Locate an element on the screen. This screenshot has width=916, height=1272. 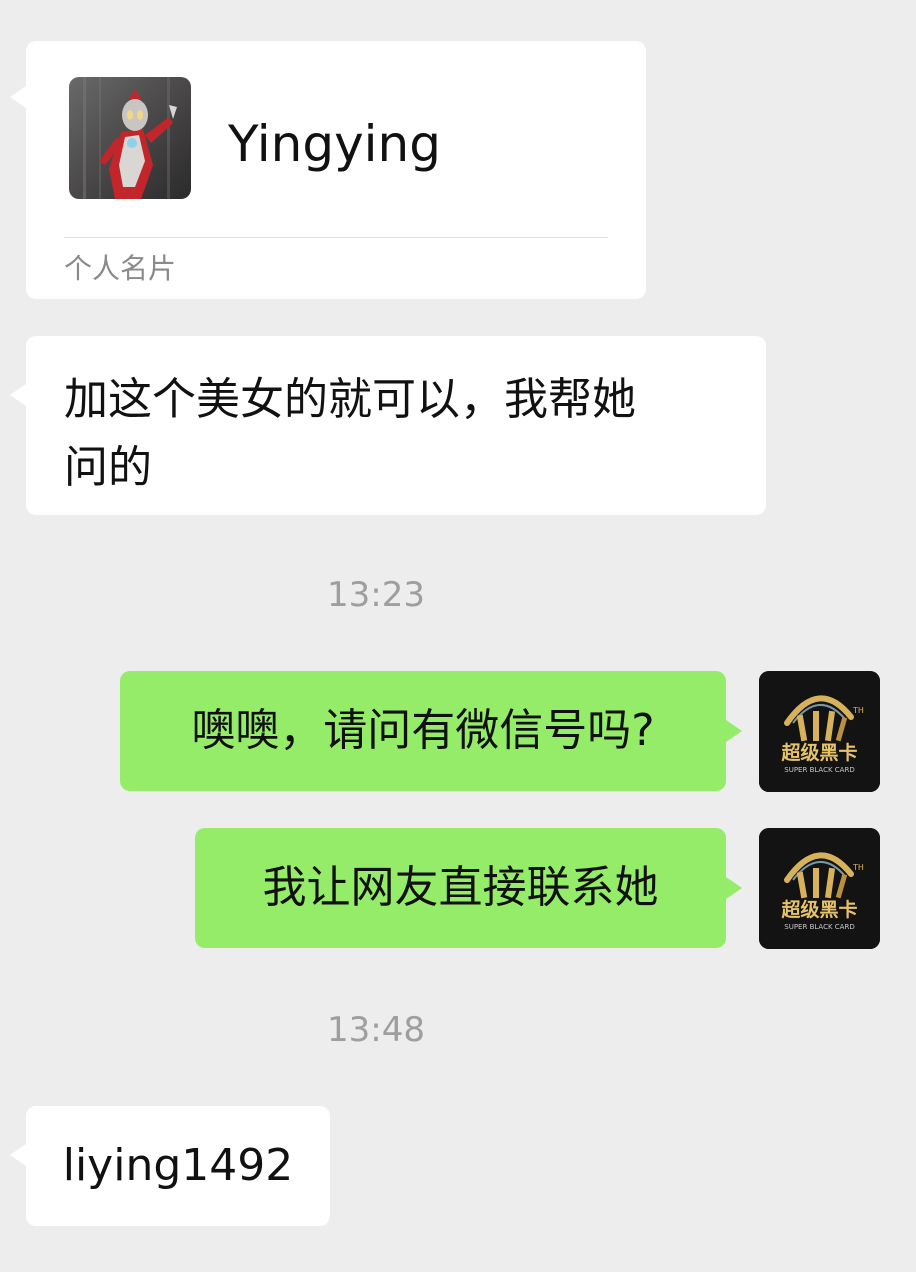
superhero-avatar-icon is located at coordinates (130, 138).